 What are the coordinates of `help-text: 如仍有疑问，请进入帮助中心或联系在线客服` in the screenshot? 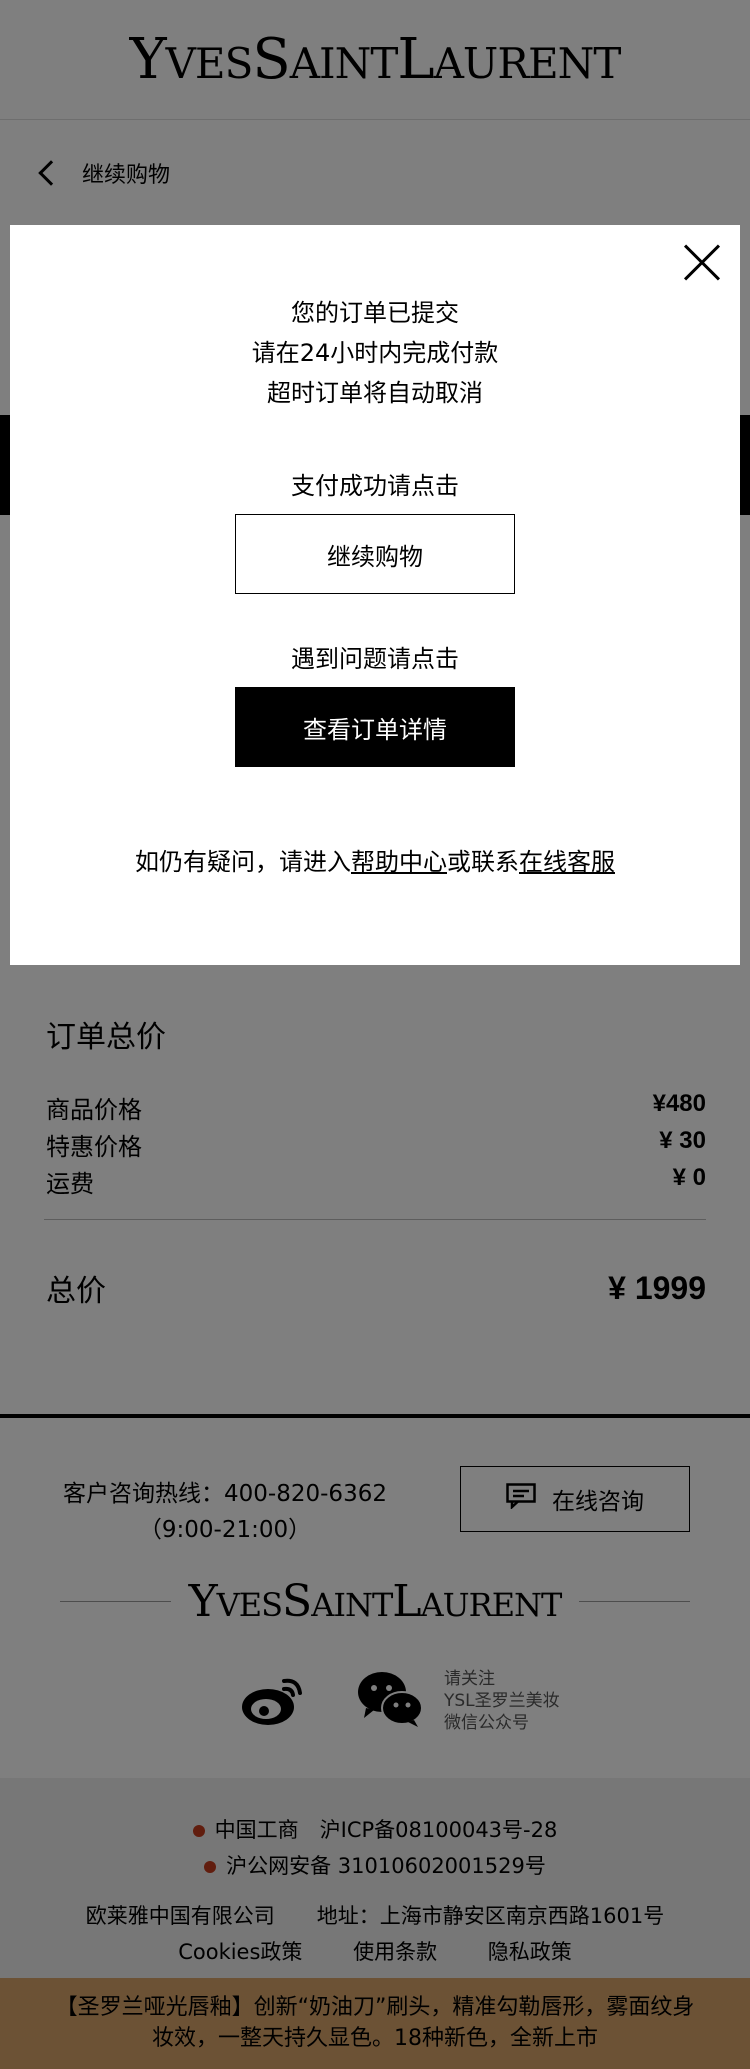 It's located at (375, 862).